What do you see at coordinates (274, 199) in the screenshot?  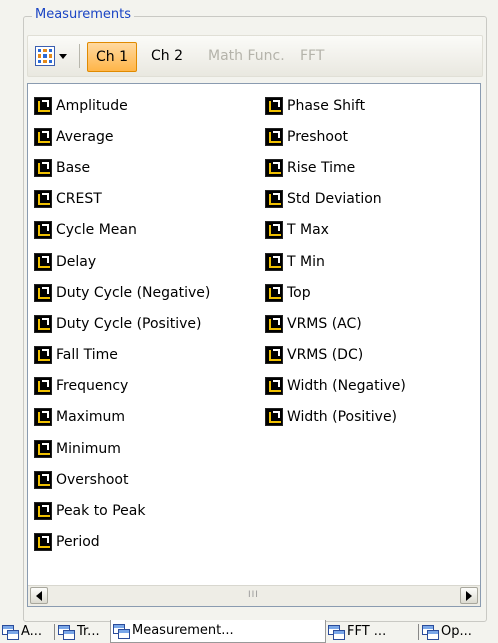 I see `std-deviation-icon` at bounding box center [274, 199].